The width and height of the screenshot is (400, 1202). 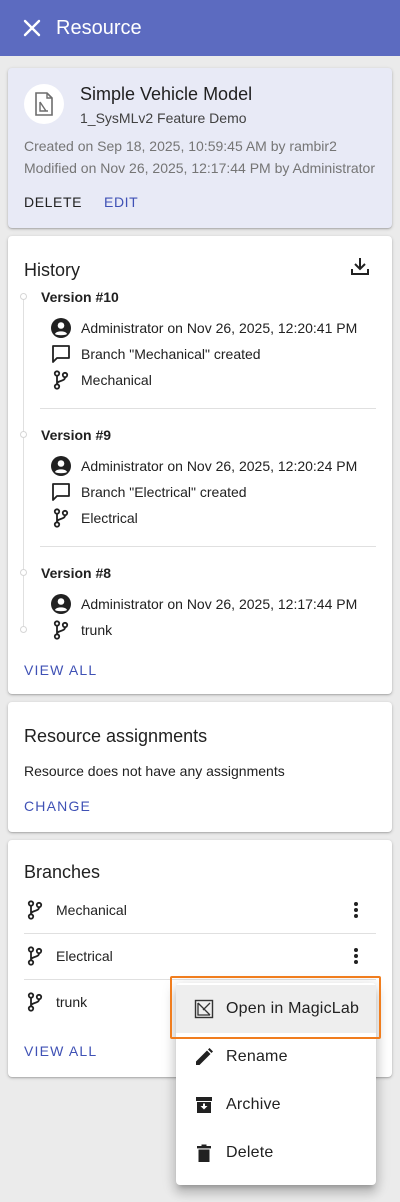 I want to click on branches-view-all-button: VIEW ALL, so click(x=60, y=1051).